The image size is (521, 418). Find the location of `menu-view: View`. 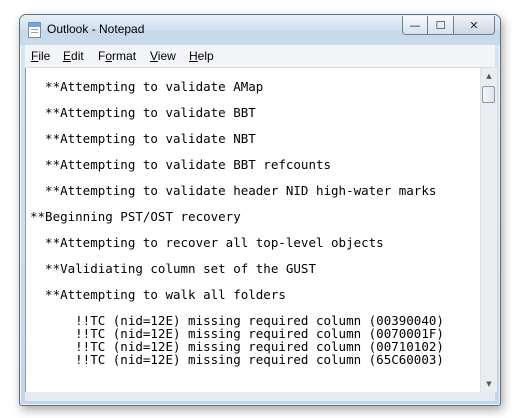

menu-view: View is located at coordinates (163, 56).